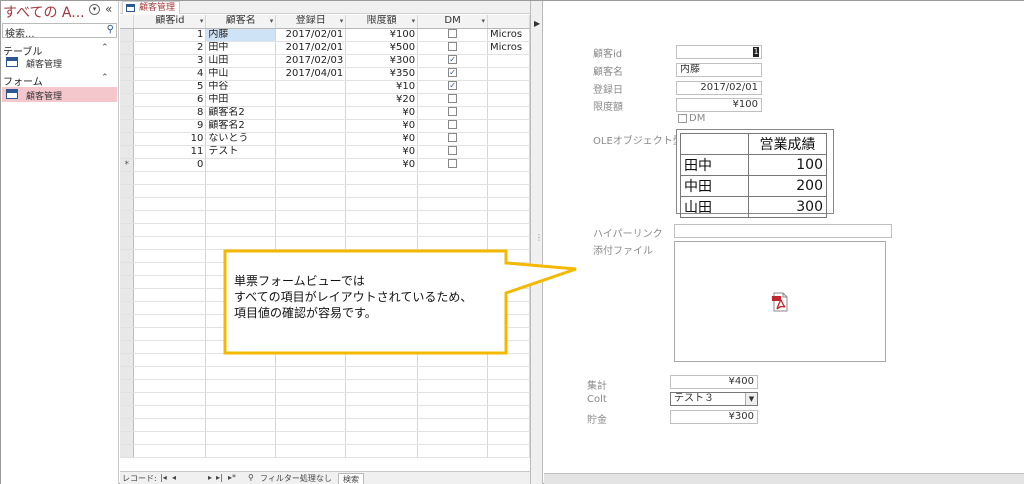 The width and height of the screenshot is (1024, 484). Describe the element at coordinates (241, 152) in the screenshot. I see `cell-name: テスト` at that location.